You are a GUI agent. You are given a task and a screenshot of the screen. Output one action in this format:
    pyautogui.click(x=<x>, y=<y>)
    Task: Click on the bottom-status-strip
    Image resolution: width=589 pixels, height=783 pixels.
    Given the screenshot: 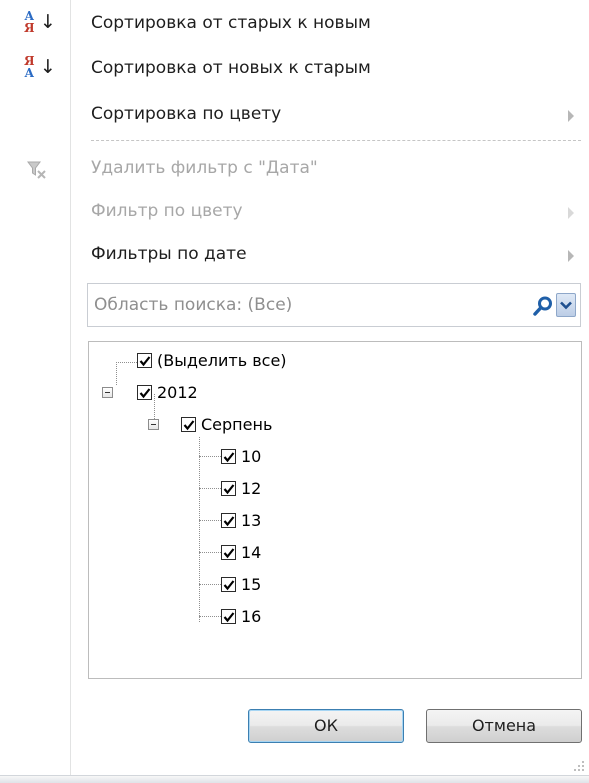 What is the action you would take?
    pyautogui.click(x=294, y=779)
    